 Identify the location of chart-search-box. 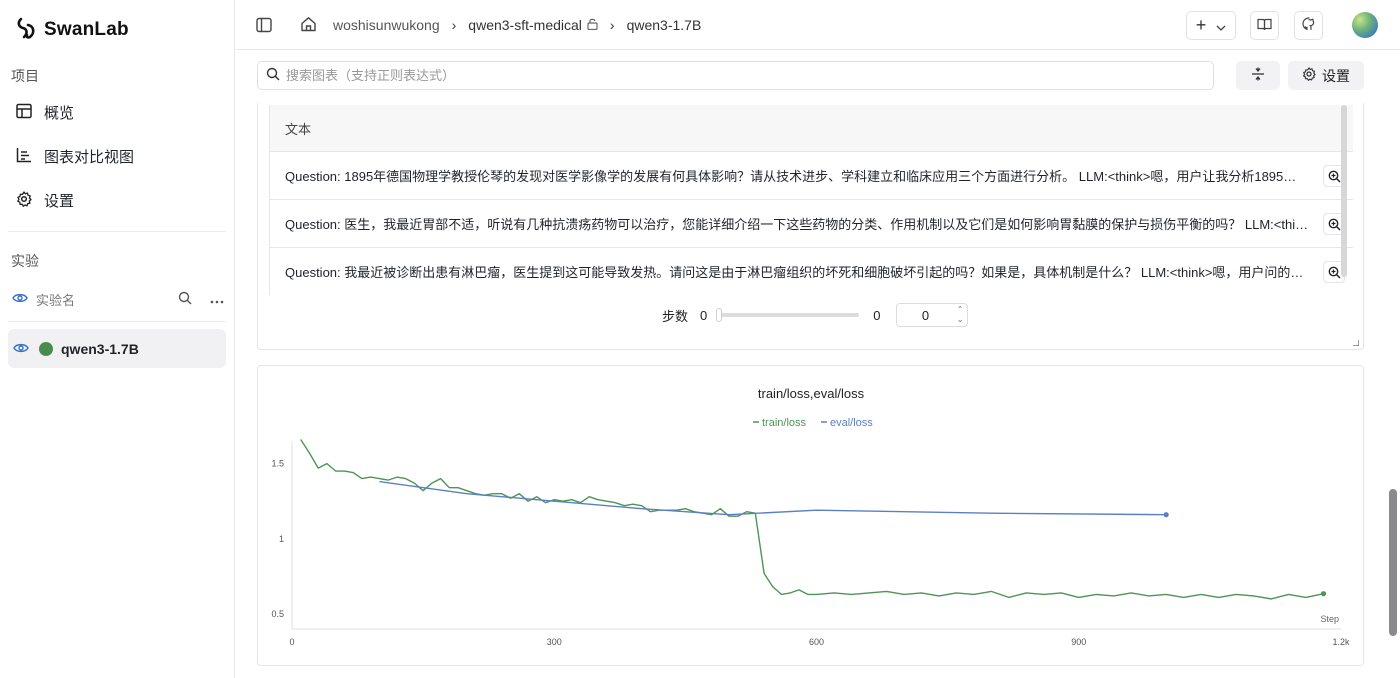
(735, 75).